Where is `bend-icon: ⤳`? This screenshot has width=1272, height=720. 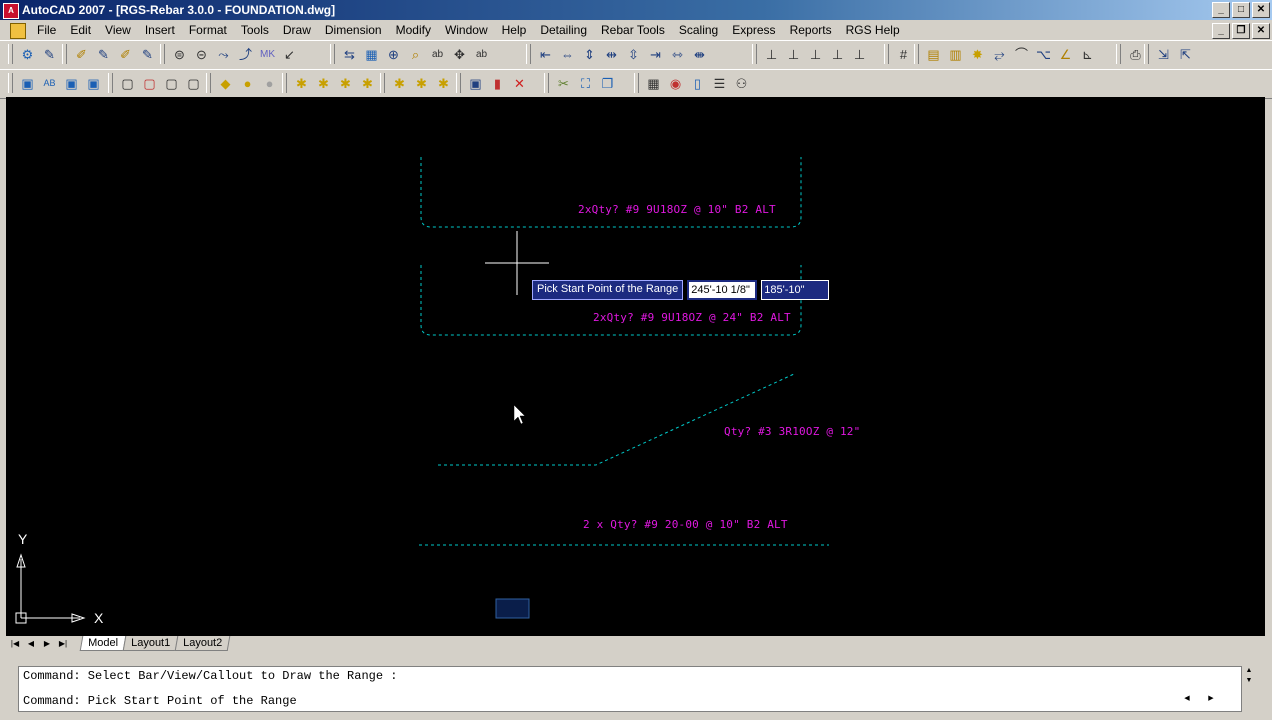
bend-icon: ⤳ is located at coordinates (223, 54).